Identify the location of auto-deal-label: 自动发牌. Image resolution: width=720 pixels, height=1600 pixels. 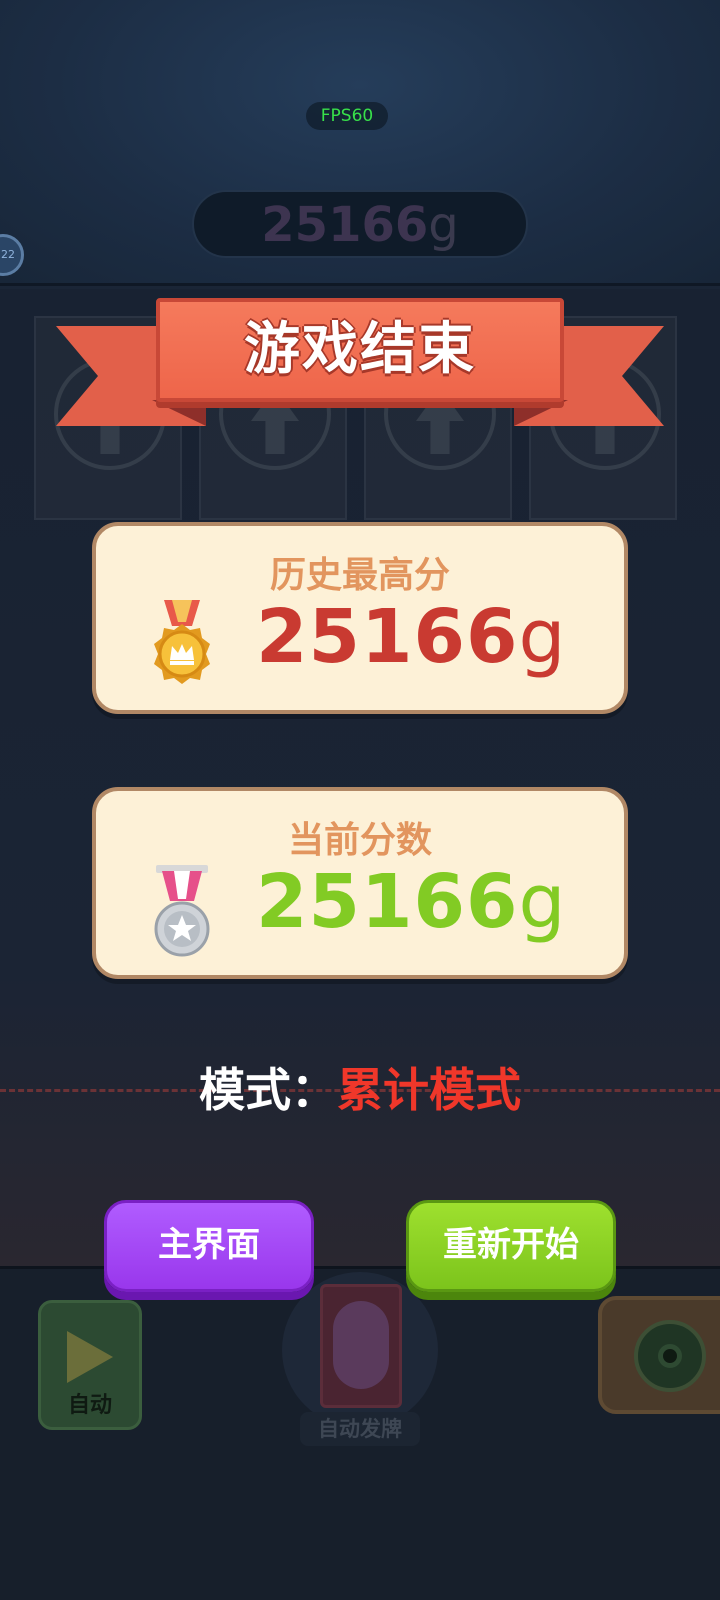
(360, 1429).